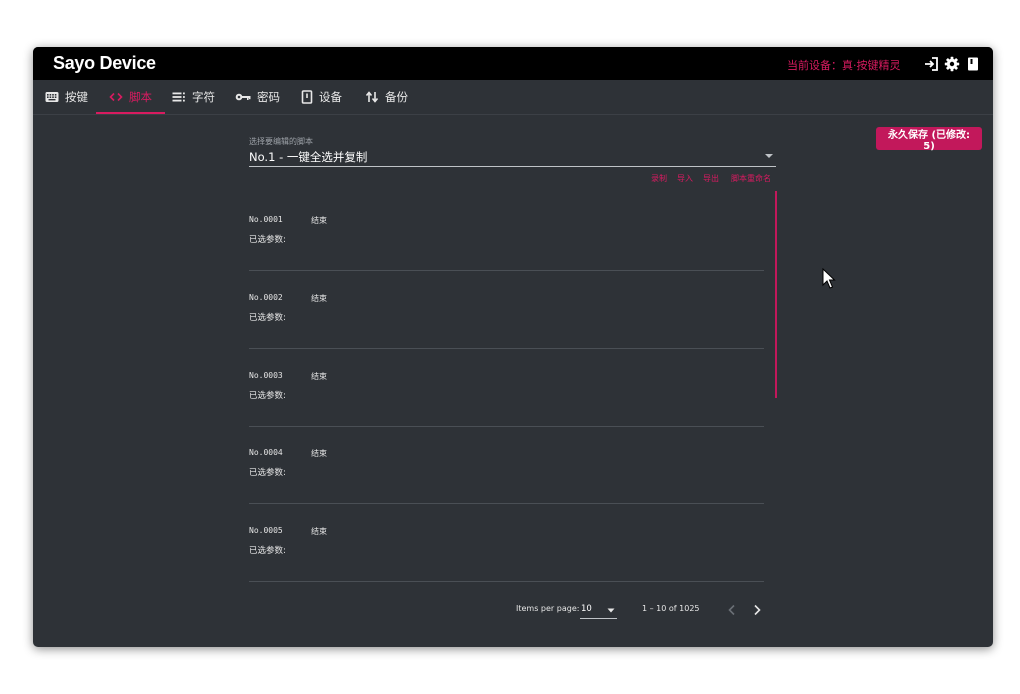  Describe the element at coordinates (506, 464) in the screenshot. I see `list-item: No.0004 结束 已选参数:` at that location.